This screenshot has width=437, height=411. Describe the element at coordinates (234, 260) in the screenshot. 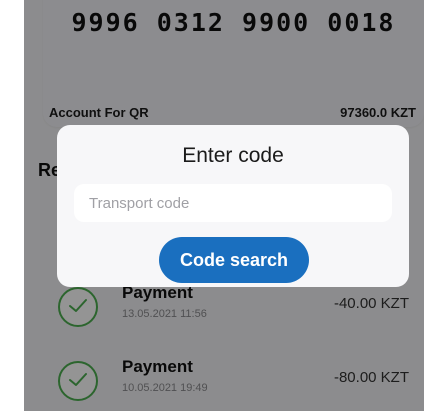

I see `code-search-button: Code search` at that location.